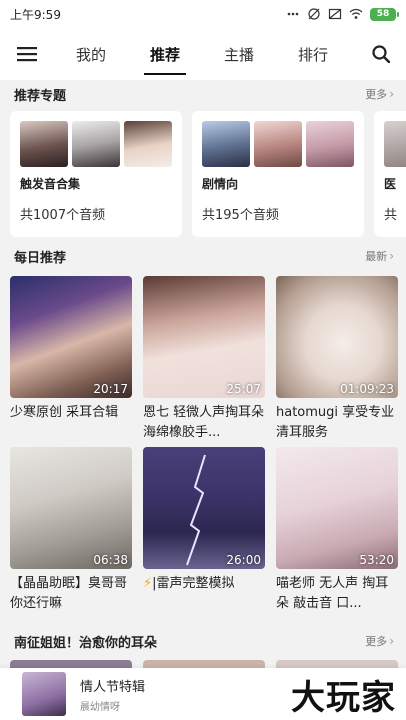  What do you see at coordinates (337, 508) in the screenshot?
I see `audio-cover: 53:20` at bounding box center [337, 508].